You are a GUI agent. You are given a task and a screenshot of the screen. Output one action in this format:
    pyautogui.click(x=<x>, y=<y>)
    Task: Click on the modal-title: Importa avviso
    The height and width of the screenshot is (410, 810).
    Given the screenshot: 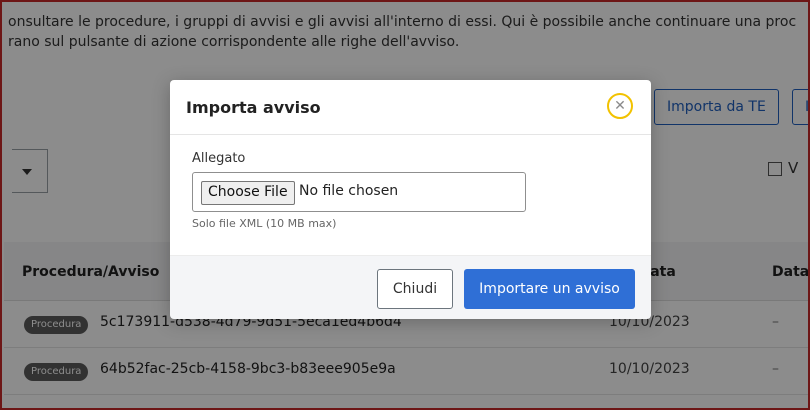 What is the action you would take?
    pyautogui.click(x=253, y=107)
    